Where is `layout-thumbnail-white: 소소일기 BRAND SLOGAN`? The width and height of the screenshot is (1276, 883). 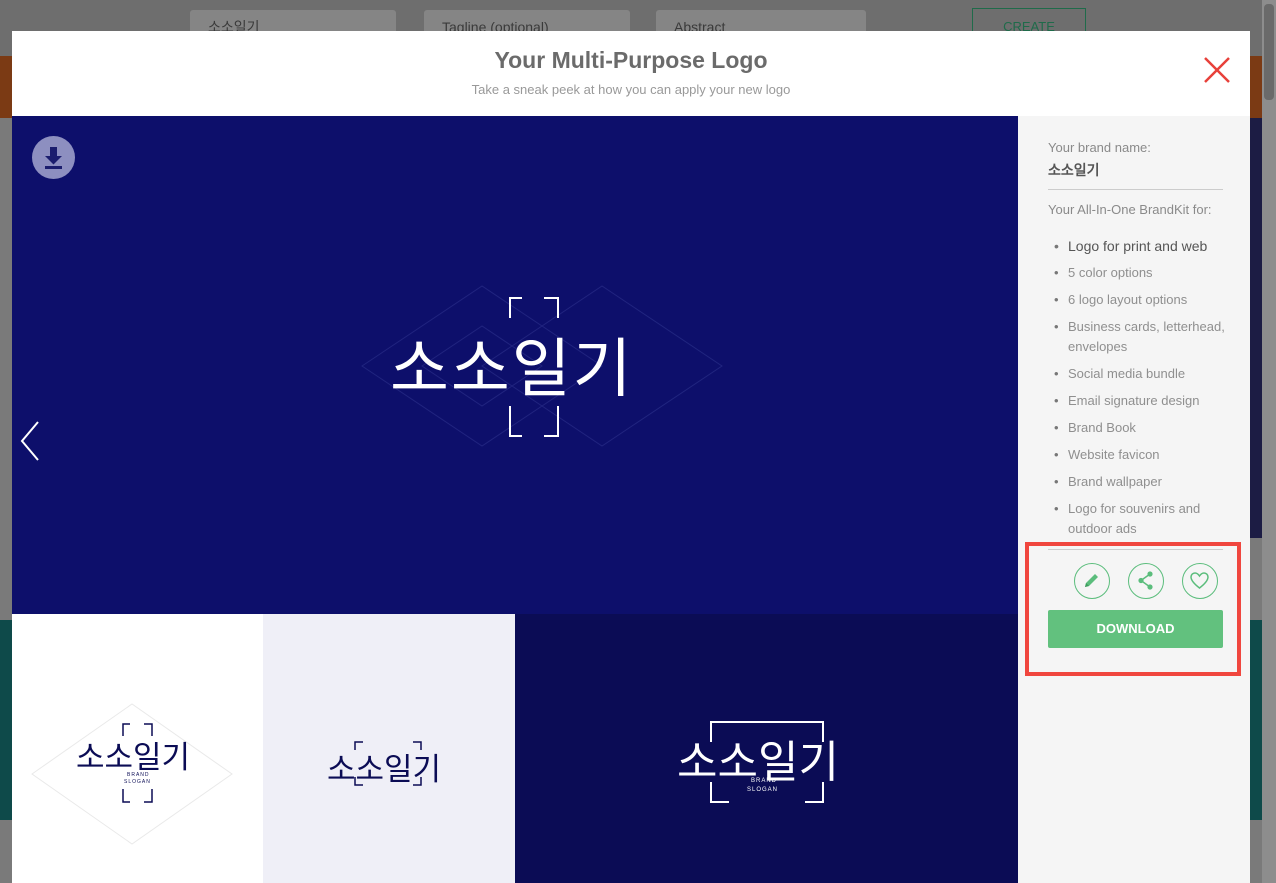 layout-thumbnail-white: 소소일기 BRAND SLOGAN is located at coordinates (137, 748).